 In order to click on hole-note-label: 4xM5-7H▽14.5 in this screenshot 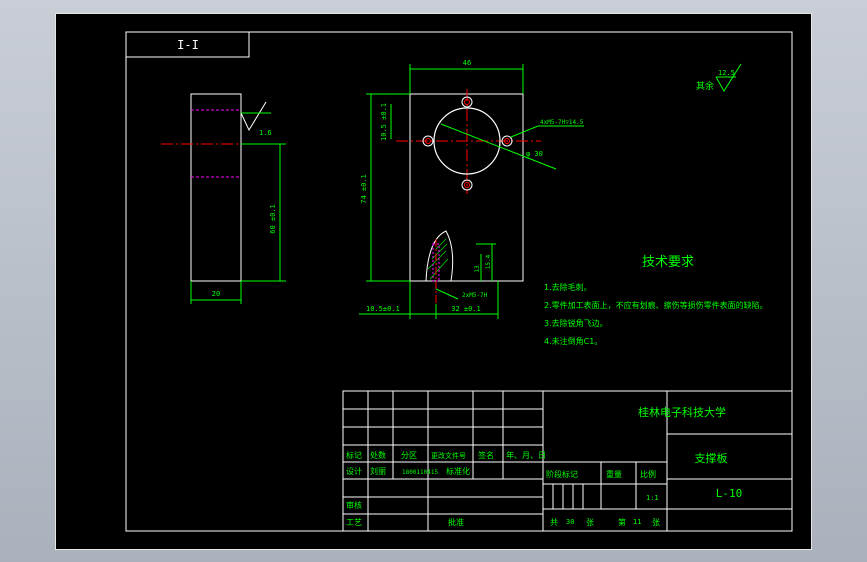, I will do `click(562, 122)`.